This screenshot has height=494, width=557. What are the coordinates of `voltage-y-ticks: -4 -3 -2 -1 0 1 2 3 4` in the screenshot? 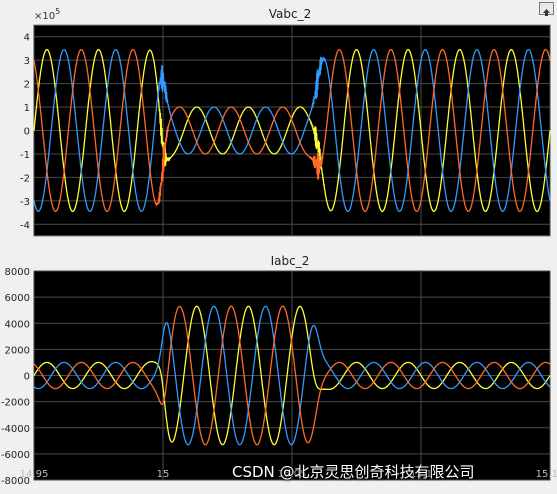 It's located at (25, 132).